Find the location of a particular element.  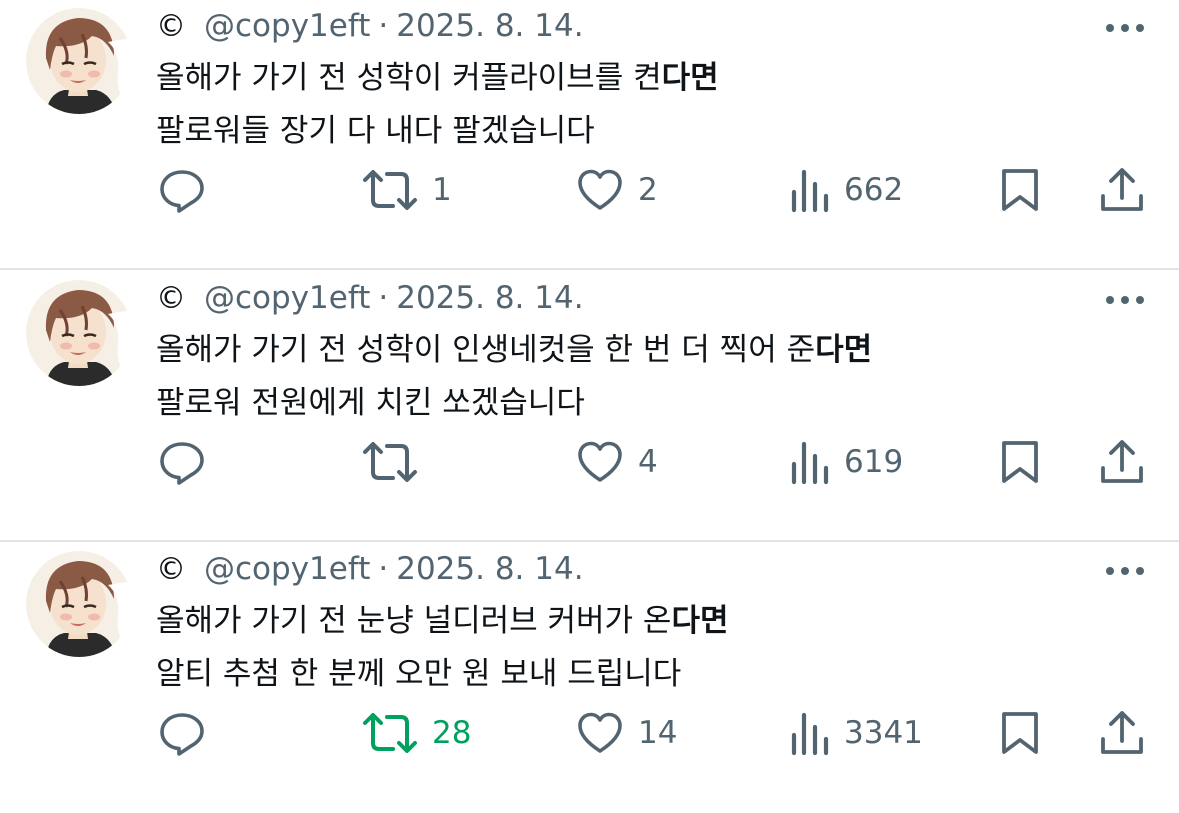

repost-count: 1 is located at coordinates (442, 190).